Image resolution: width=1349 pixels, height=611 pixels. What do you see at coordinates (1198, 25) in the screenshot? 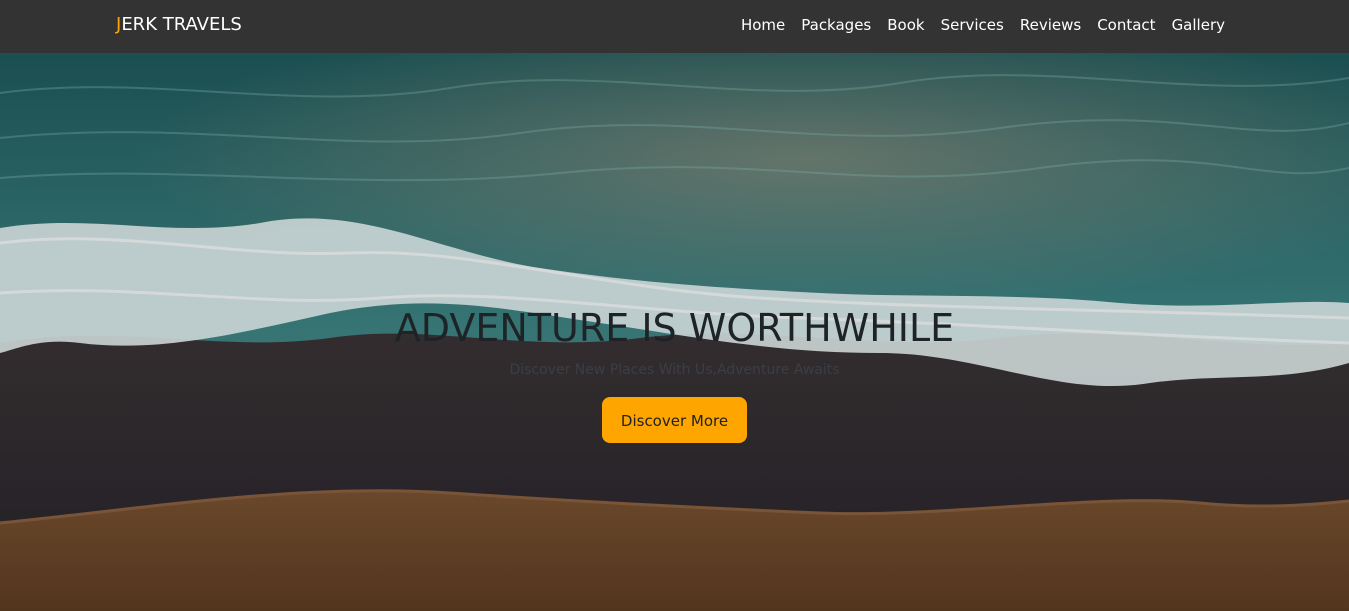
I see `nav-item-gallery: Gallery` at bounding box center [1198, 25].